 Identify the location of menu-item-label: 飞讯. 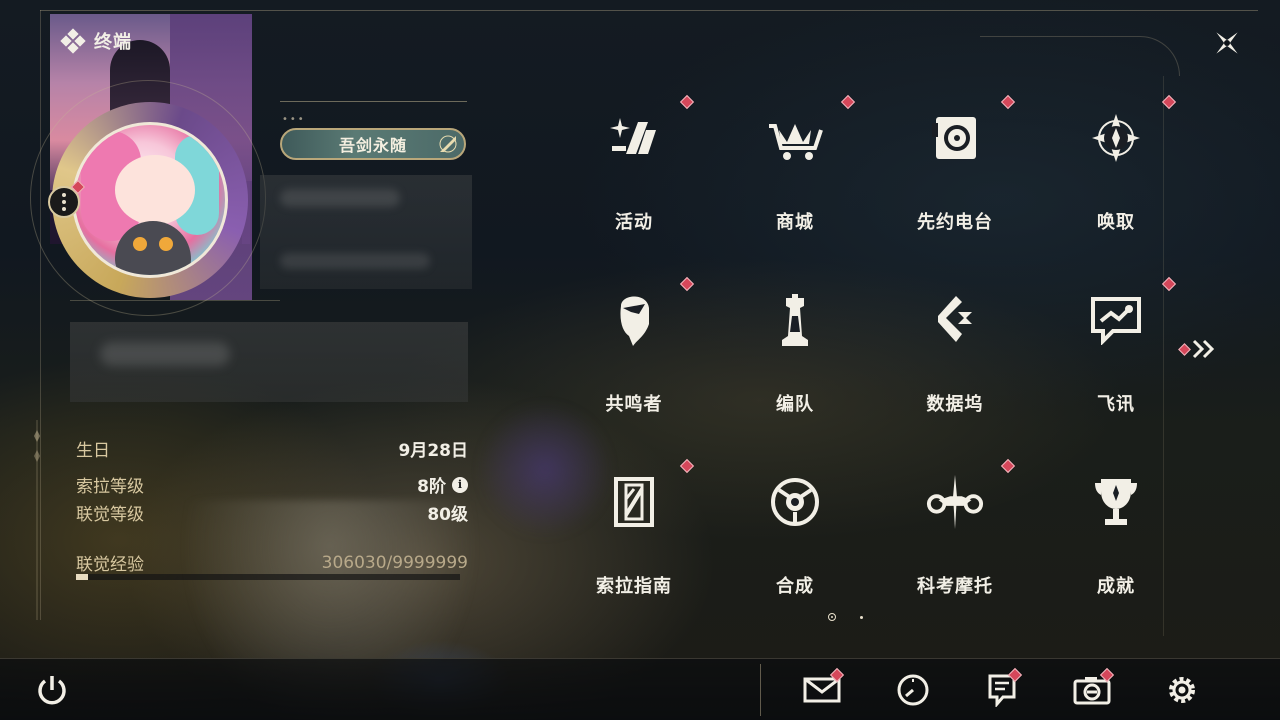
(1116, 404).